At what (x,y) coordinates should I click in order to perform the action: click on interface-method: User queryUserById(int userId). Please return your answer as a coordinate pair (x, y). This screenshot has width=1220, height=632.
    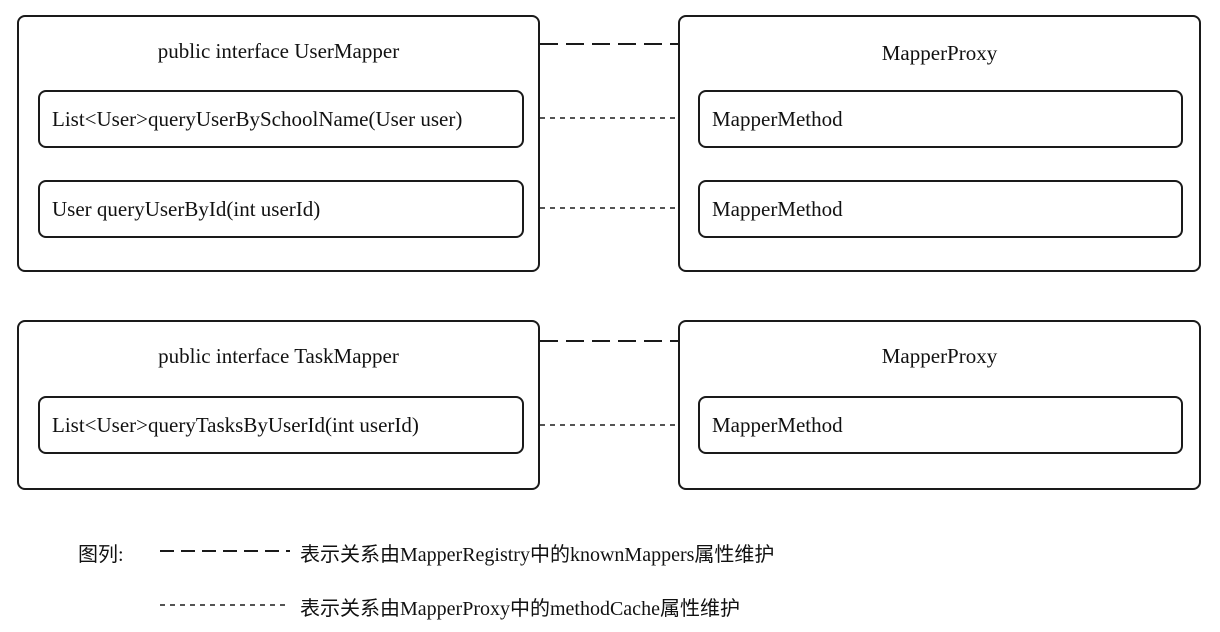
    Looking at the image, I should click on (281, 209).